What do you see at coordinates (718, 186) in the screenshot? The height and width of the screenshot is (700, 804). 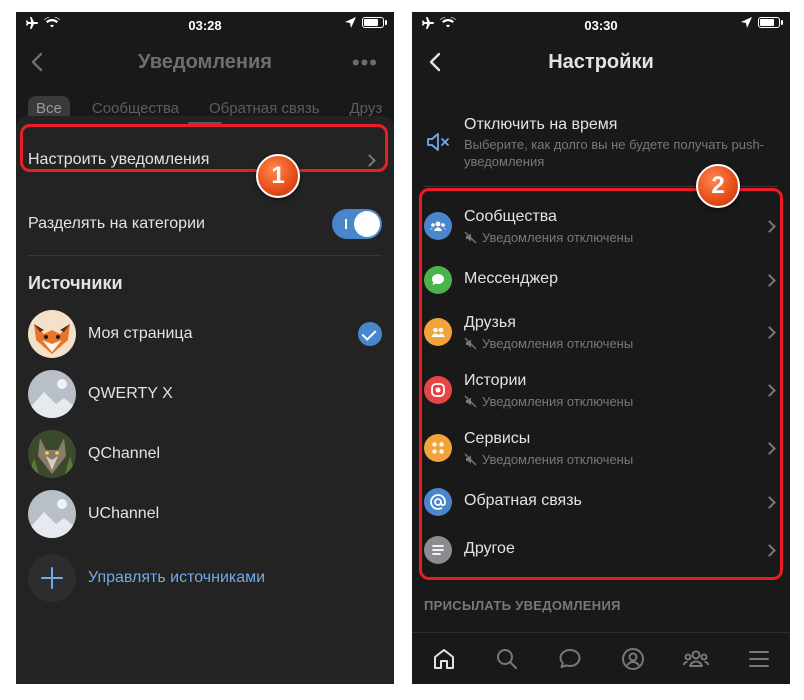 I see `step-badge: 2` at bounding box center [718, 186].